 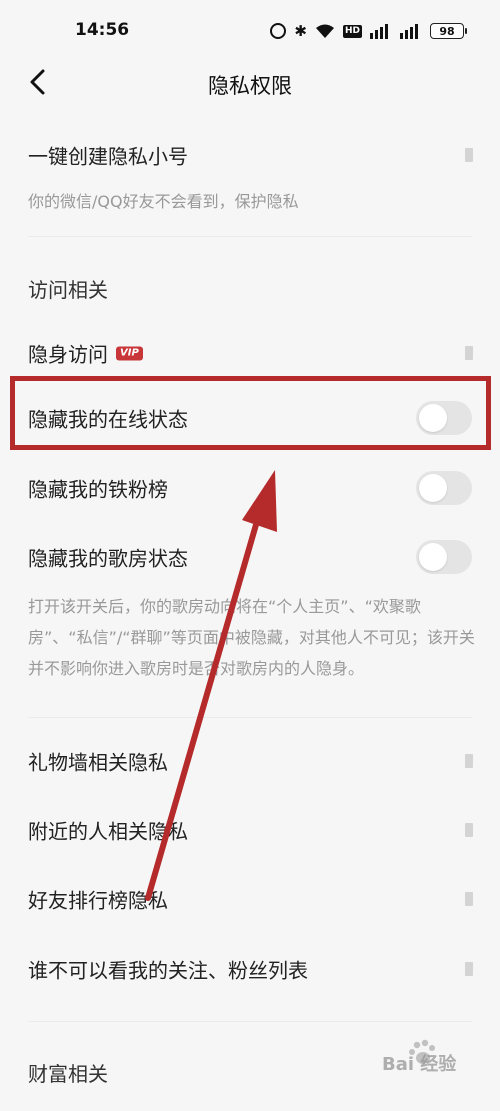 I want to click on hide-fan-list-row: 隐藏我的铁粉榜, so click(x=250, y=488).